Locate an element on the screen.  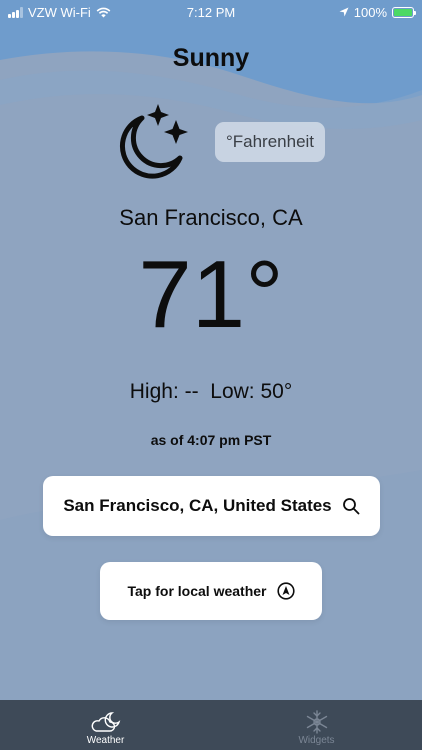
tab-bar: Weather Widgets is located at coordinates (211, 725).